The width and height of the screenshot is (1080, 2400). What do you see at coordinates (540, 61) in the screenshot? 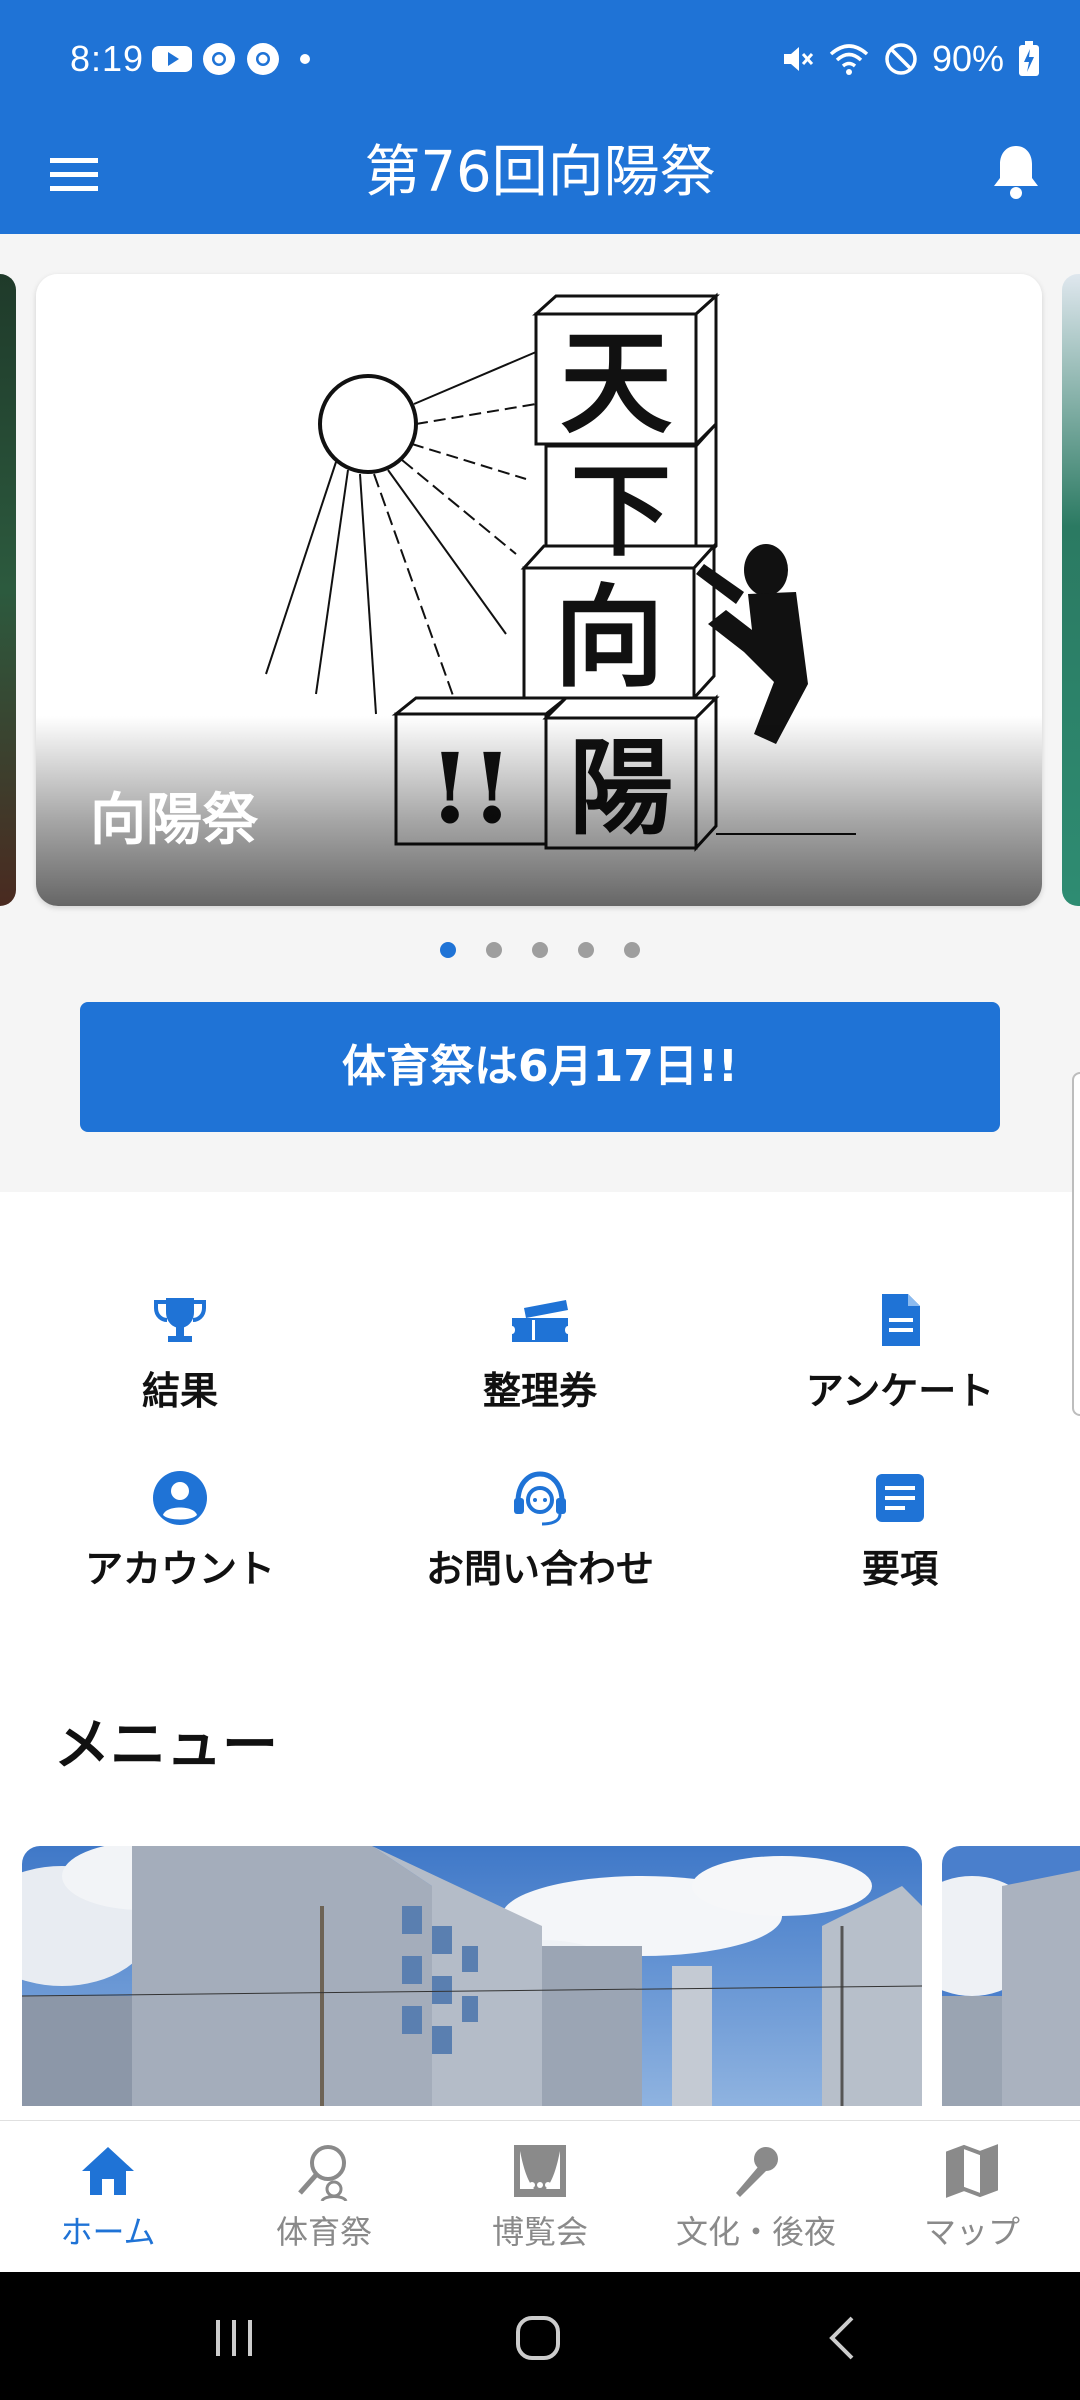
I see `status-bar: 8:19 90%` at bounding box center [540, 61].